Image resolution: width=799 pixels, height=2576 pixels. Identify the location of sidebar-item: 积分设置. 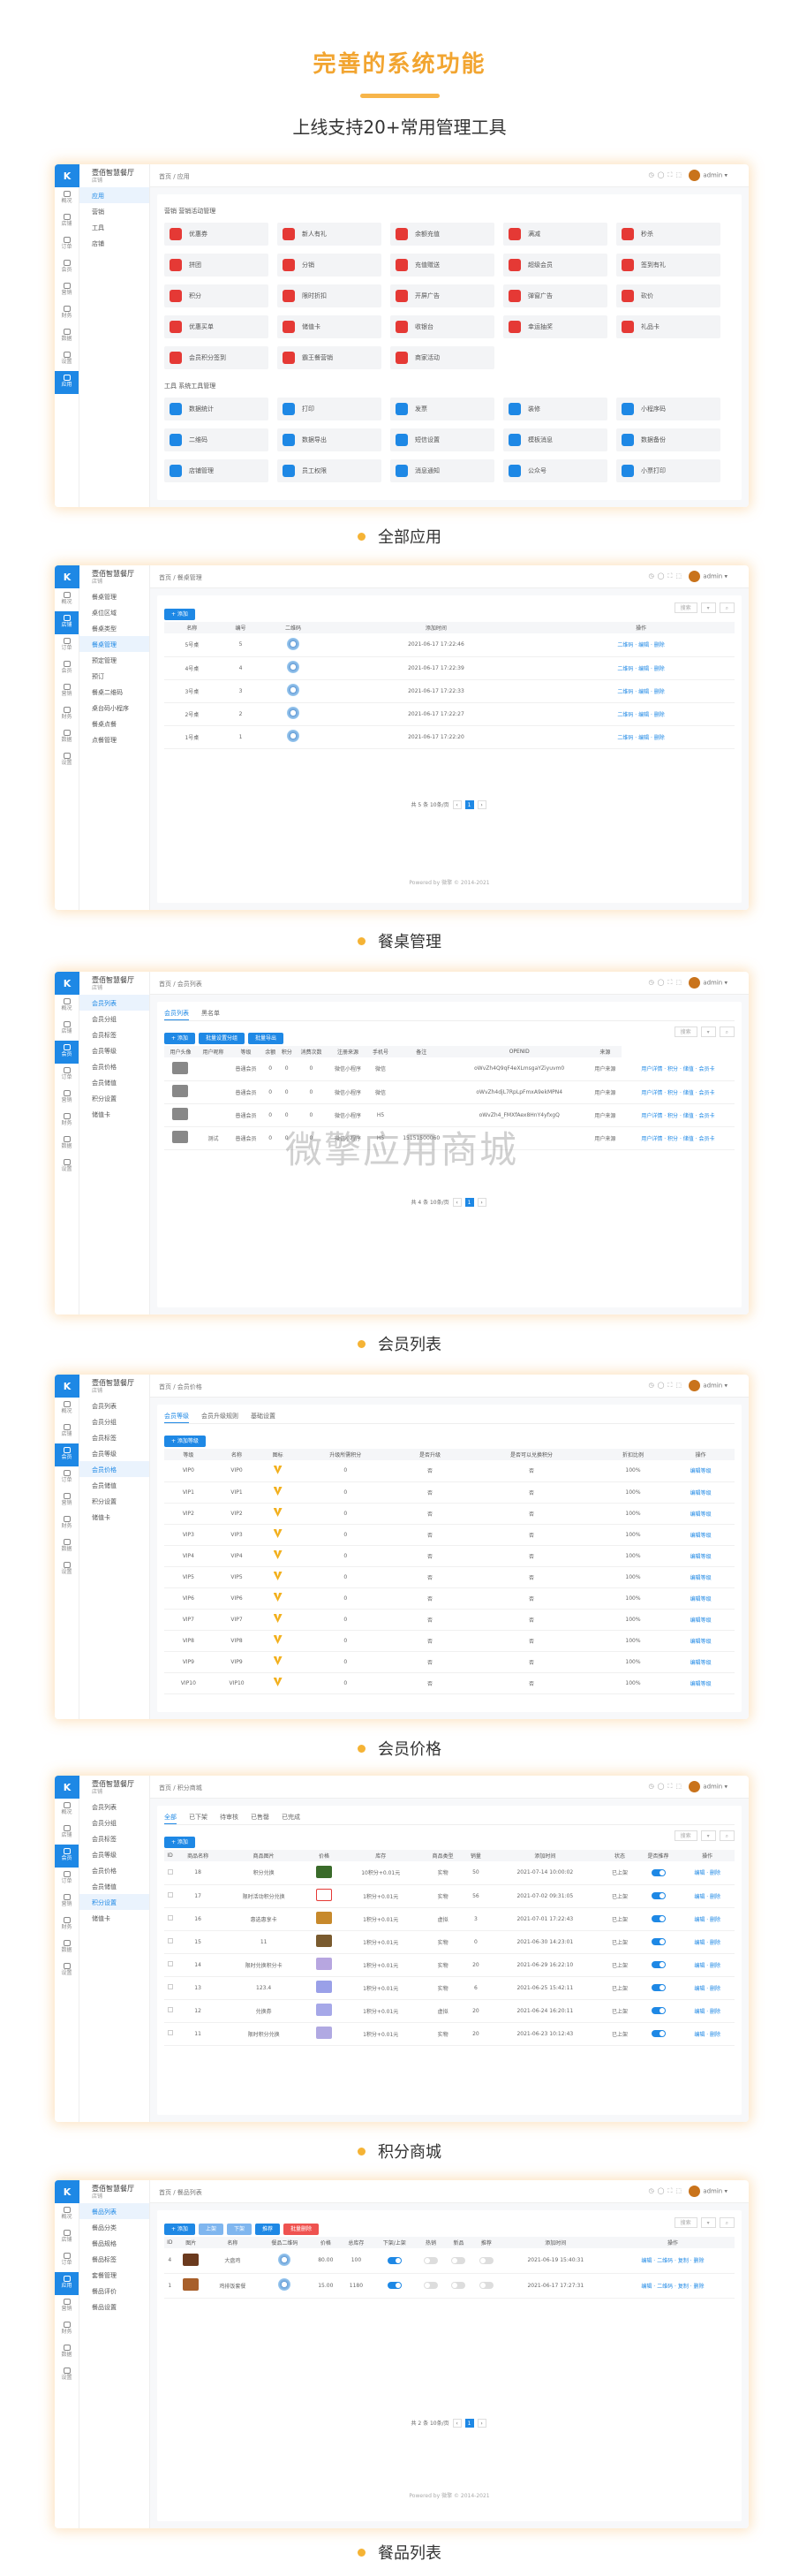
(114, 1902).